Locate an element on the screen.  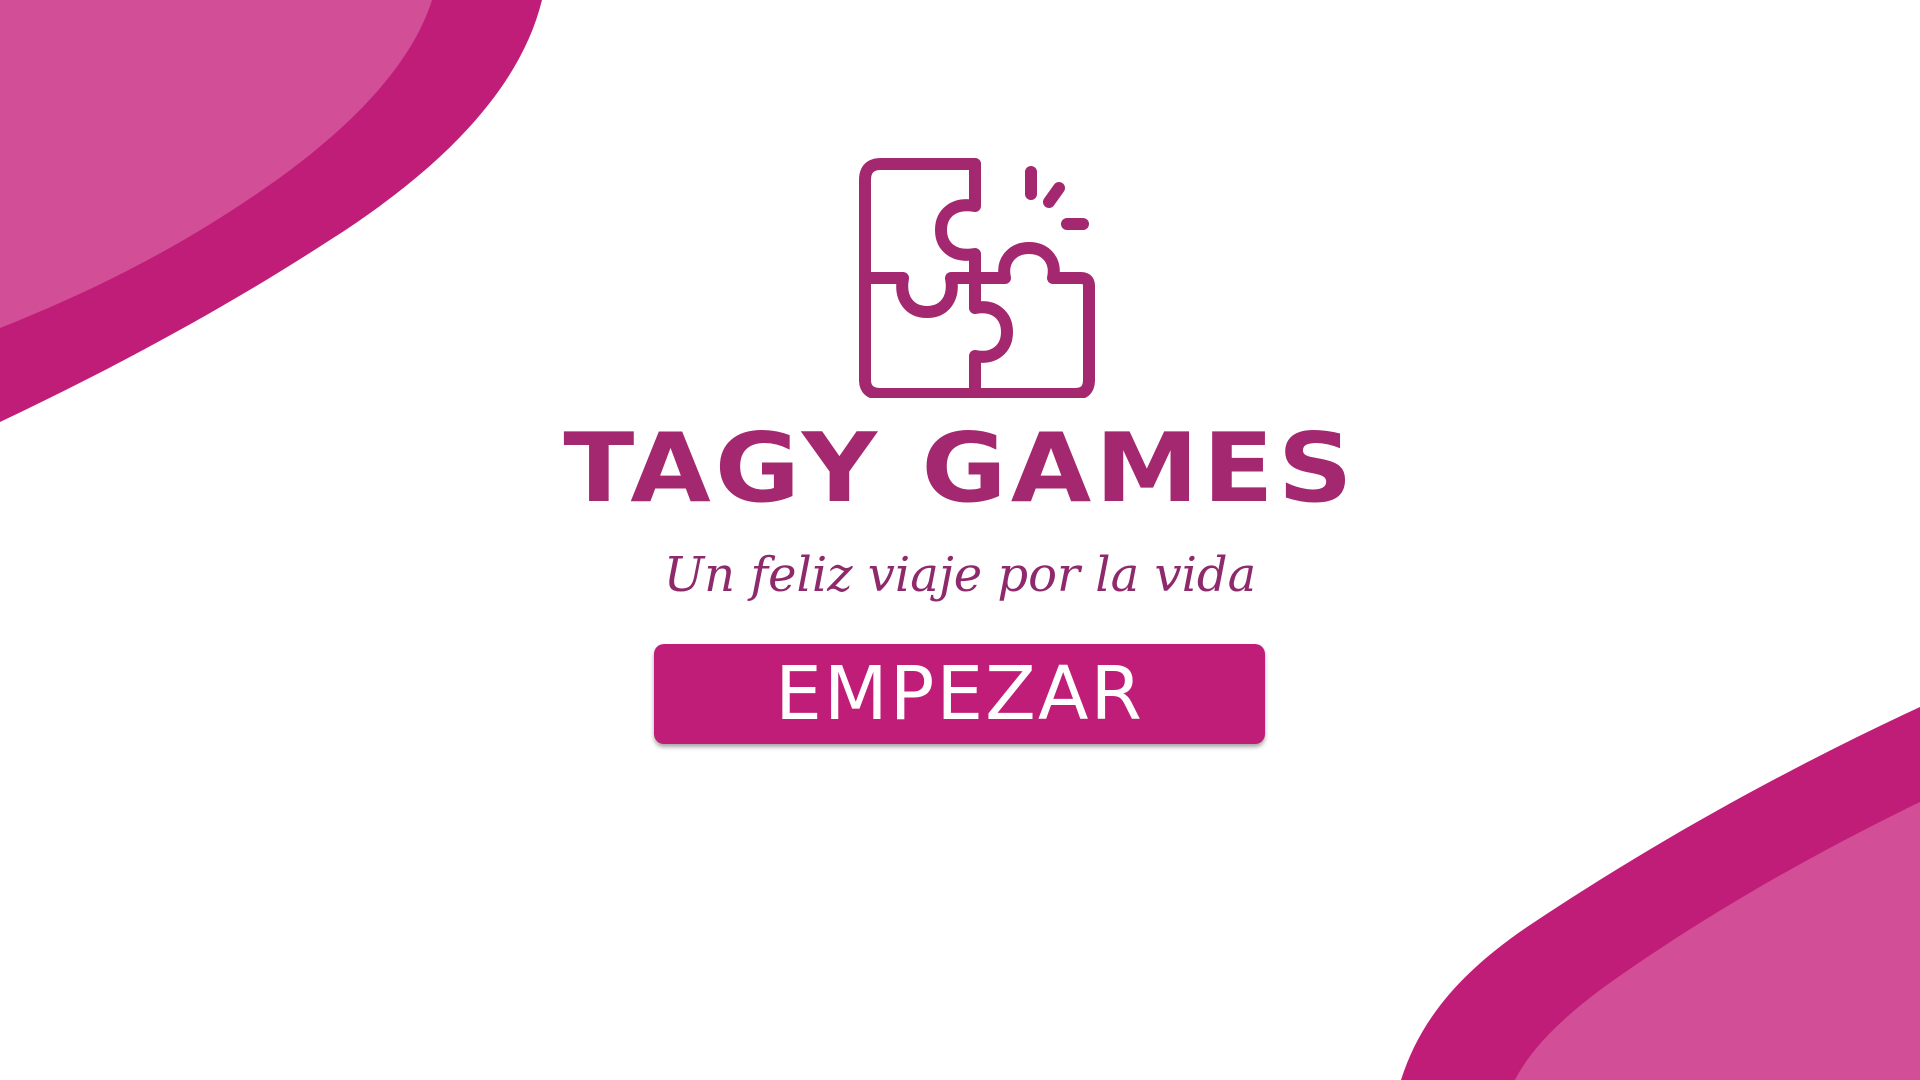
start-button: EMPEZAR is located at coordinates (959, 694).